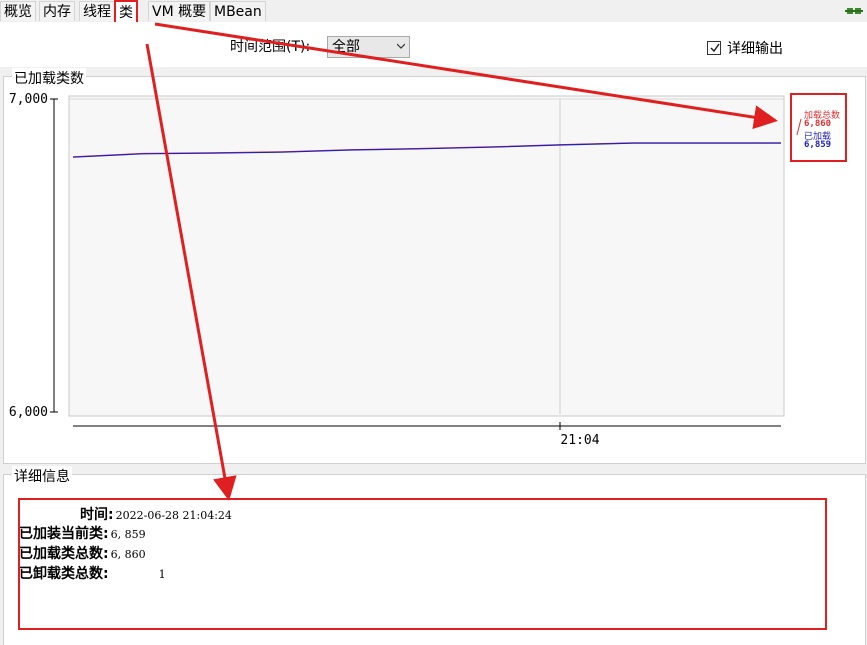  Describe the element at coordinates (28, 99) in the screenshot. I see `y-tick-label: 7,000` at that location.